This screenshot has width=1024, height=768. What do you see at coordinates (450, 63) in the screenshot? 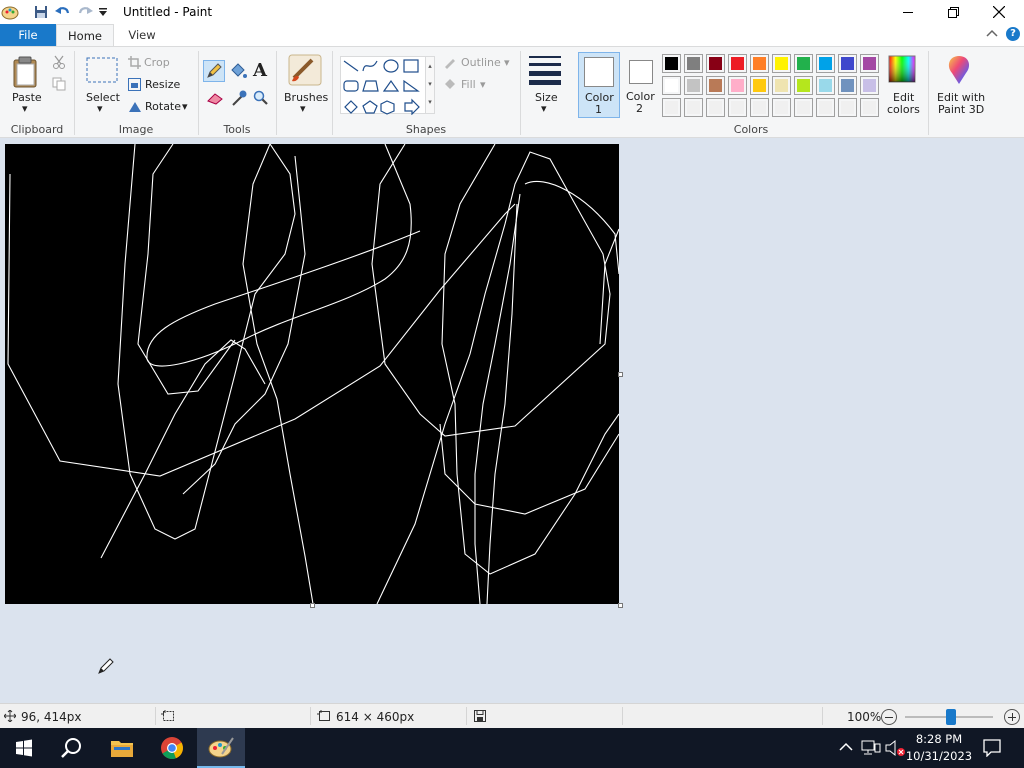
I see `outline-icon` at bounding box center [450, 63].